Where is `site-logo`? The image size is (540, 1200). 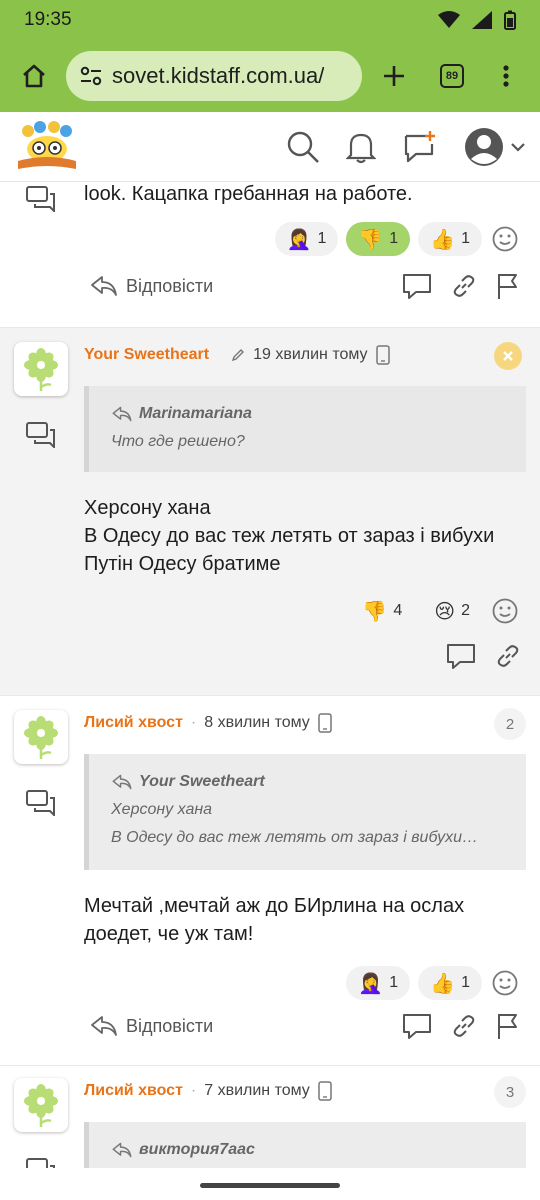
site-logo is located at coordinates (47, 146).